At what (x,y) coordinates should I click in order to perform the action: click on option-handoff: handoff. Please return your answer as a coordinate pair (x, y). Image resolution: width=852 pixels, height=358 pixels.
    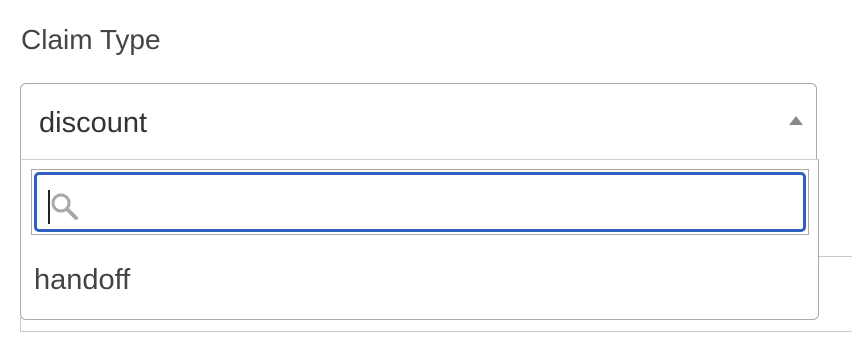
    Looking at the image, I should click on (419, 280).